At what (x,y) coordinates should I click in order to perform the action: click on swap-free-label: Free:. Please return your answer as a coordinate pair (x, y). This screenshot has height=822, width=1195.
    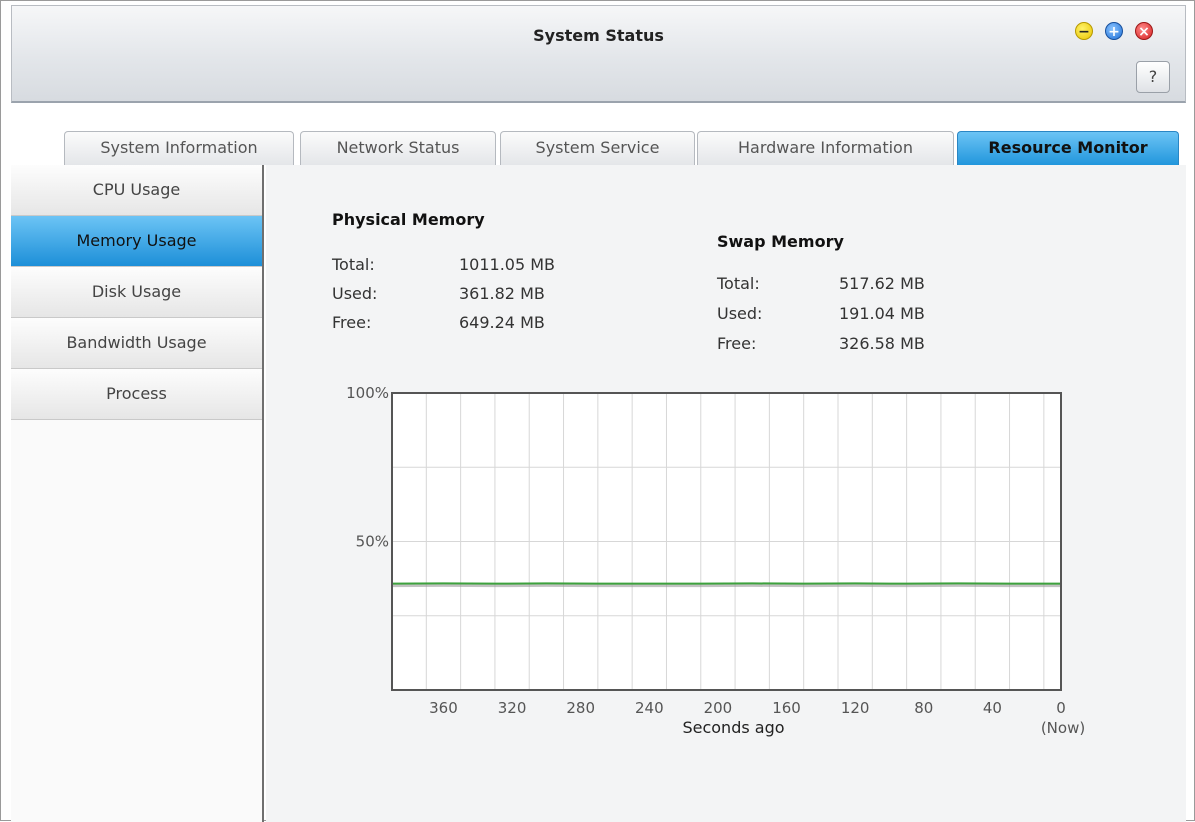
    Looking at the image, I should click on (736, 343).